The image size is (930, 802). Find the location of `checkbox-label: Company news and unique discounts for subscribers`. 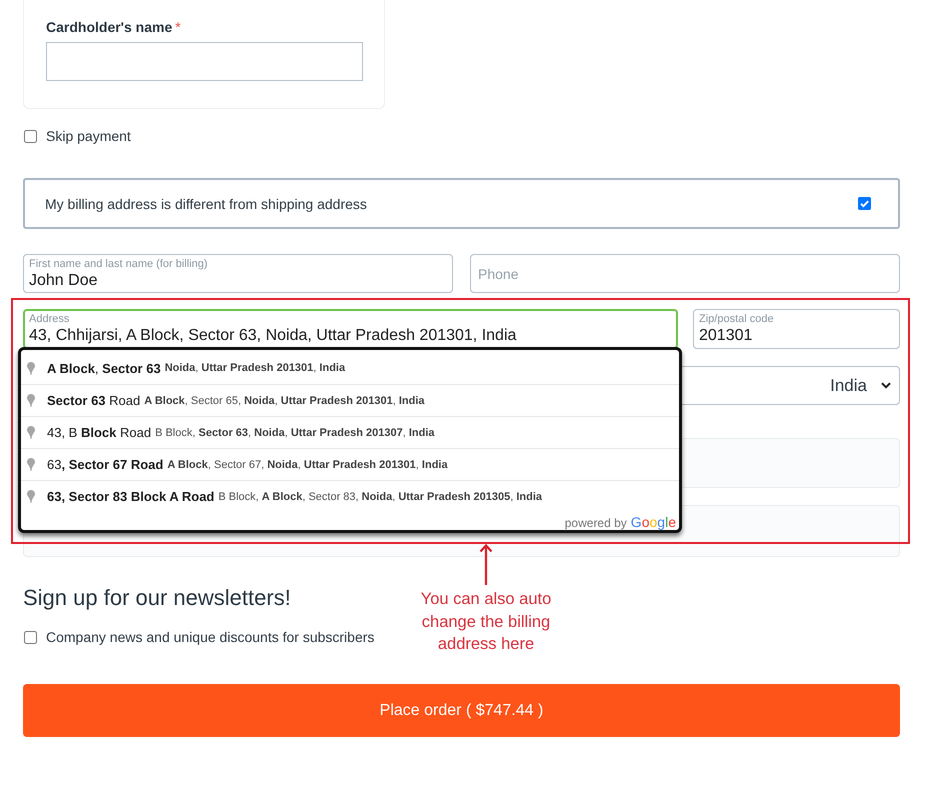

checkbox-label: Company news and unique discounts for subscribers is located at coordinates (210, 637).